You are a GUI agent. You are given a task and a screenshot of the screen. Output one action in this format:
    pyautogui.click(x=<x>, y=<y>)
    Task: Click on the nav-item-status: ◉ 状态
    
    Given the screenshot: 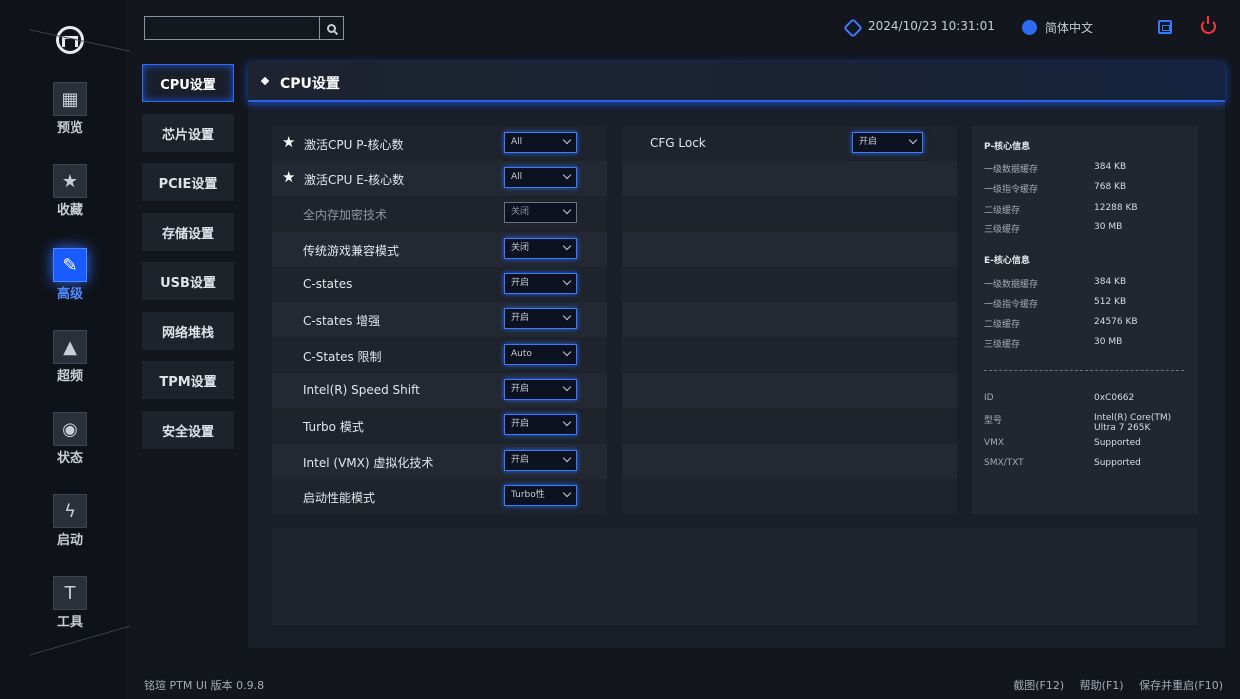 What is the action you would take?
    pyautogui.click(x=70, y=439)
    